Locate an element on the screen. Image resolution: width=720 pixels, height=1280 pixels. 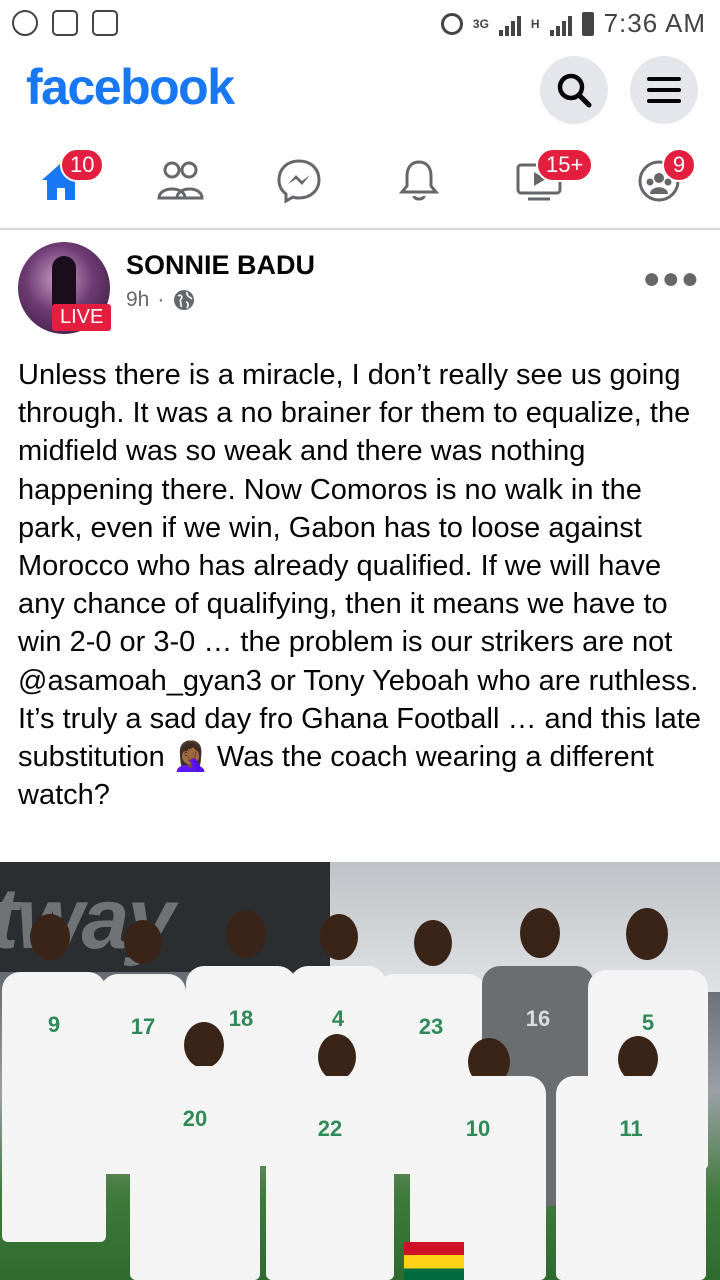
jersey-number: 17 is located at coordinates (143, 1026).